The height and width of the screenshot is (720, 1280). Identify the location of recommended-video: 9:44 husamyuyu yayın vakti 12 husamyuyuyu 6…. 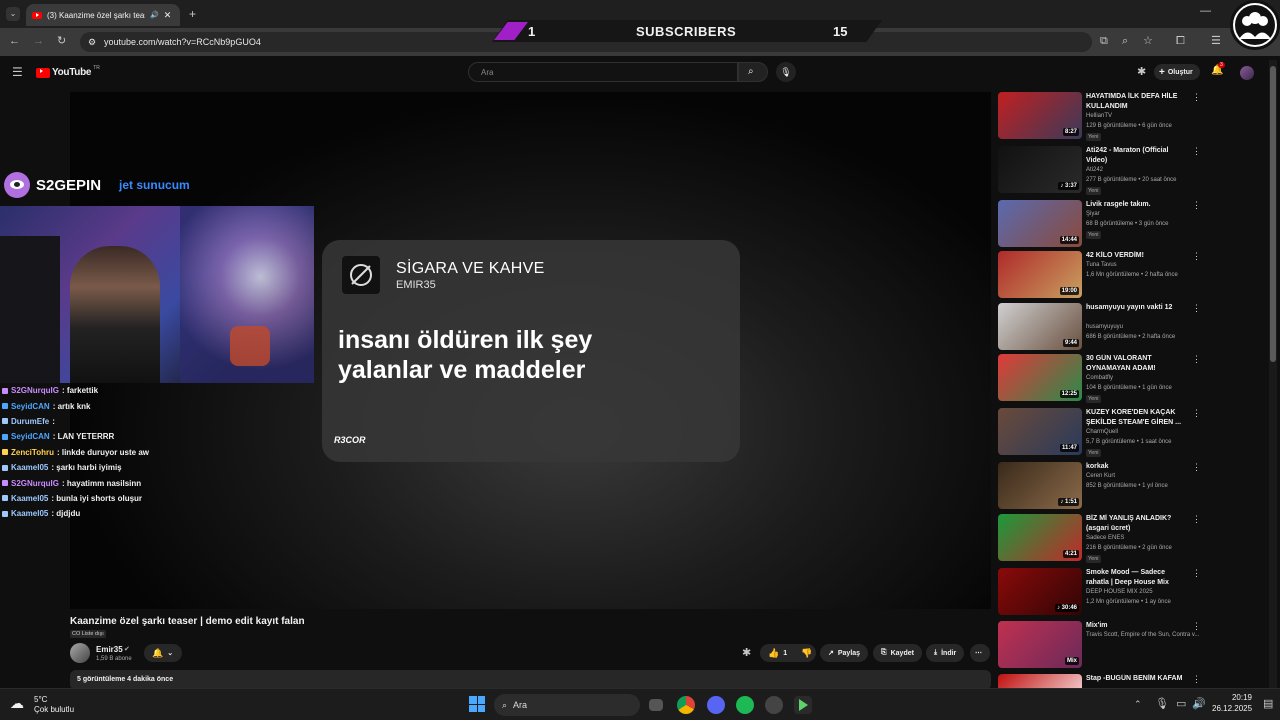
(1103, 328).